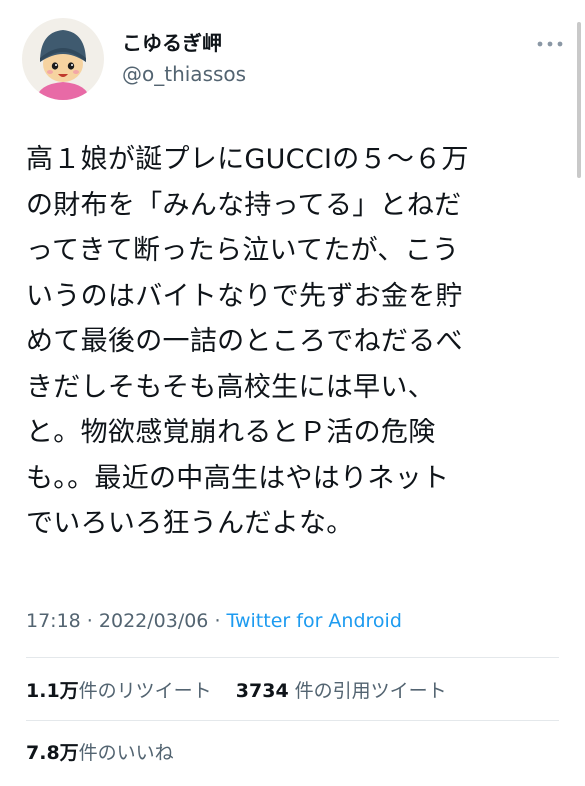  Describe the element at coordinates (314, 621) in the screenshot. I see `tweet-source-app: Twitter for Android` at that location.